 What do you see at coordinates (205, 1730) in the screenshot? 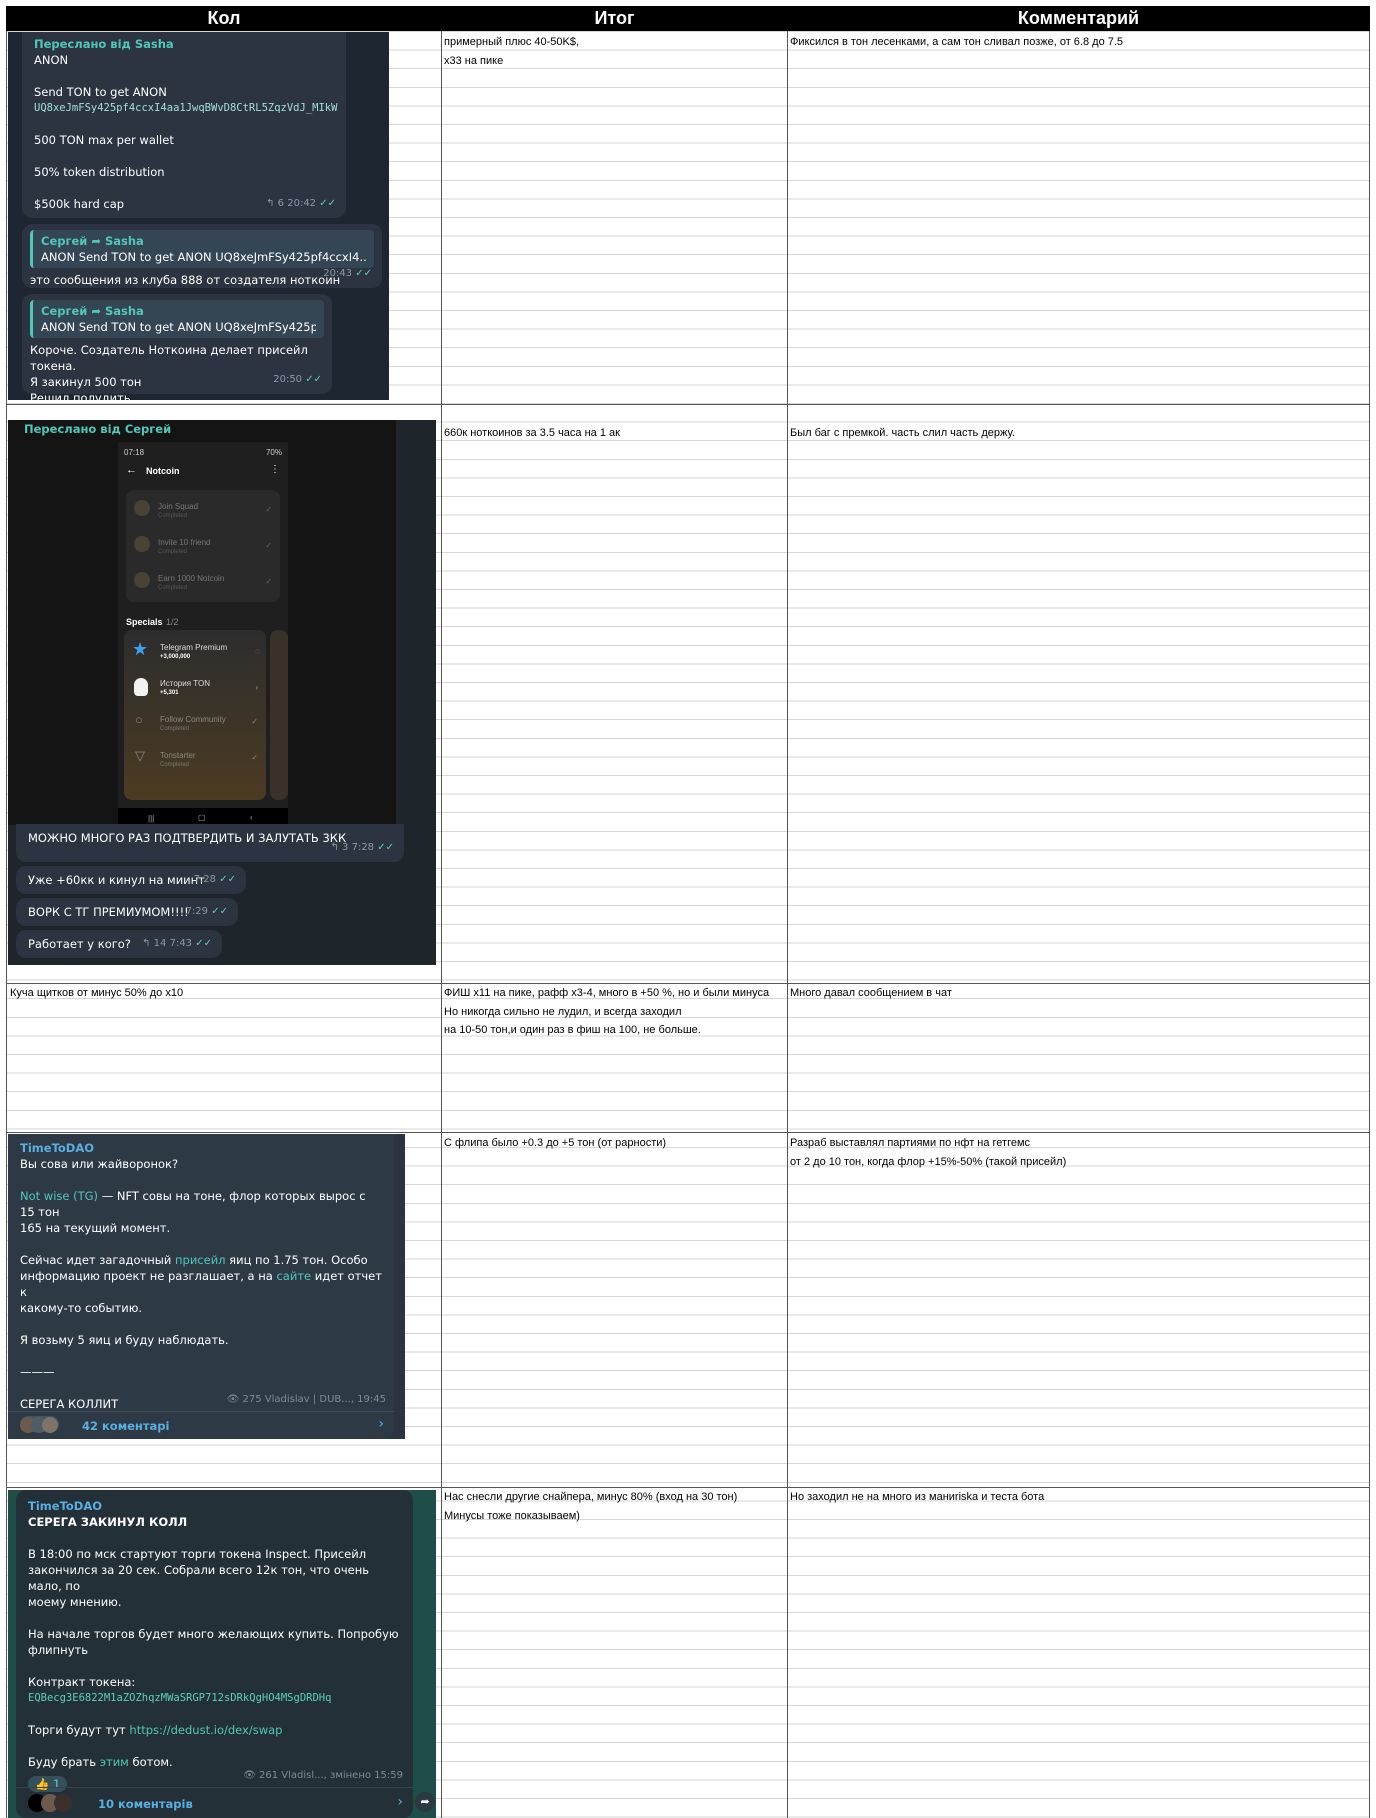
I see `dedust-link: https://dedust.io/dex/swap` at bounding box center [205, 1730].